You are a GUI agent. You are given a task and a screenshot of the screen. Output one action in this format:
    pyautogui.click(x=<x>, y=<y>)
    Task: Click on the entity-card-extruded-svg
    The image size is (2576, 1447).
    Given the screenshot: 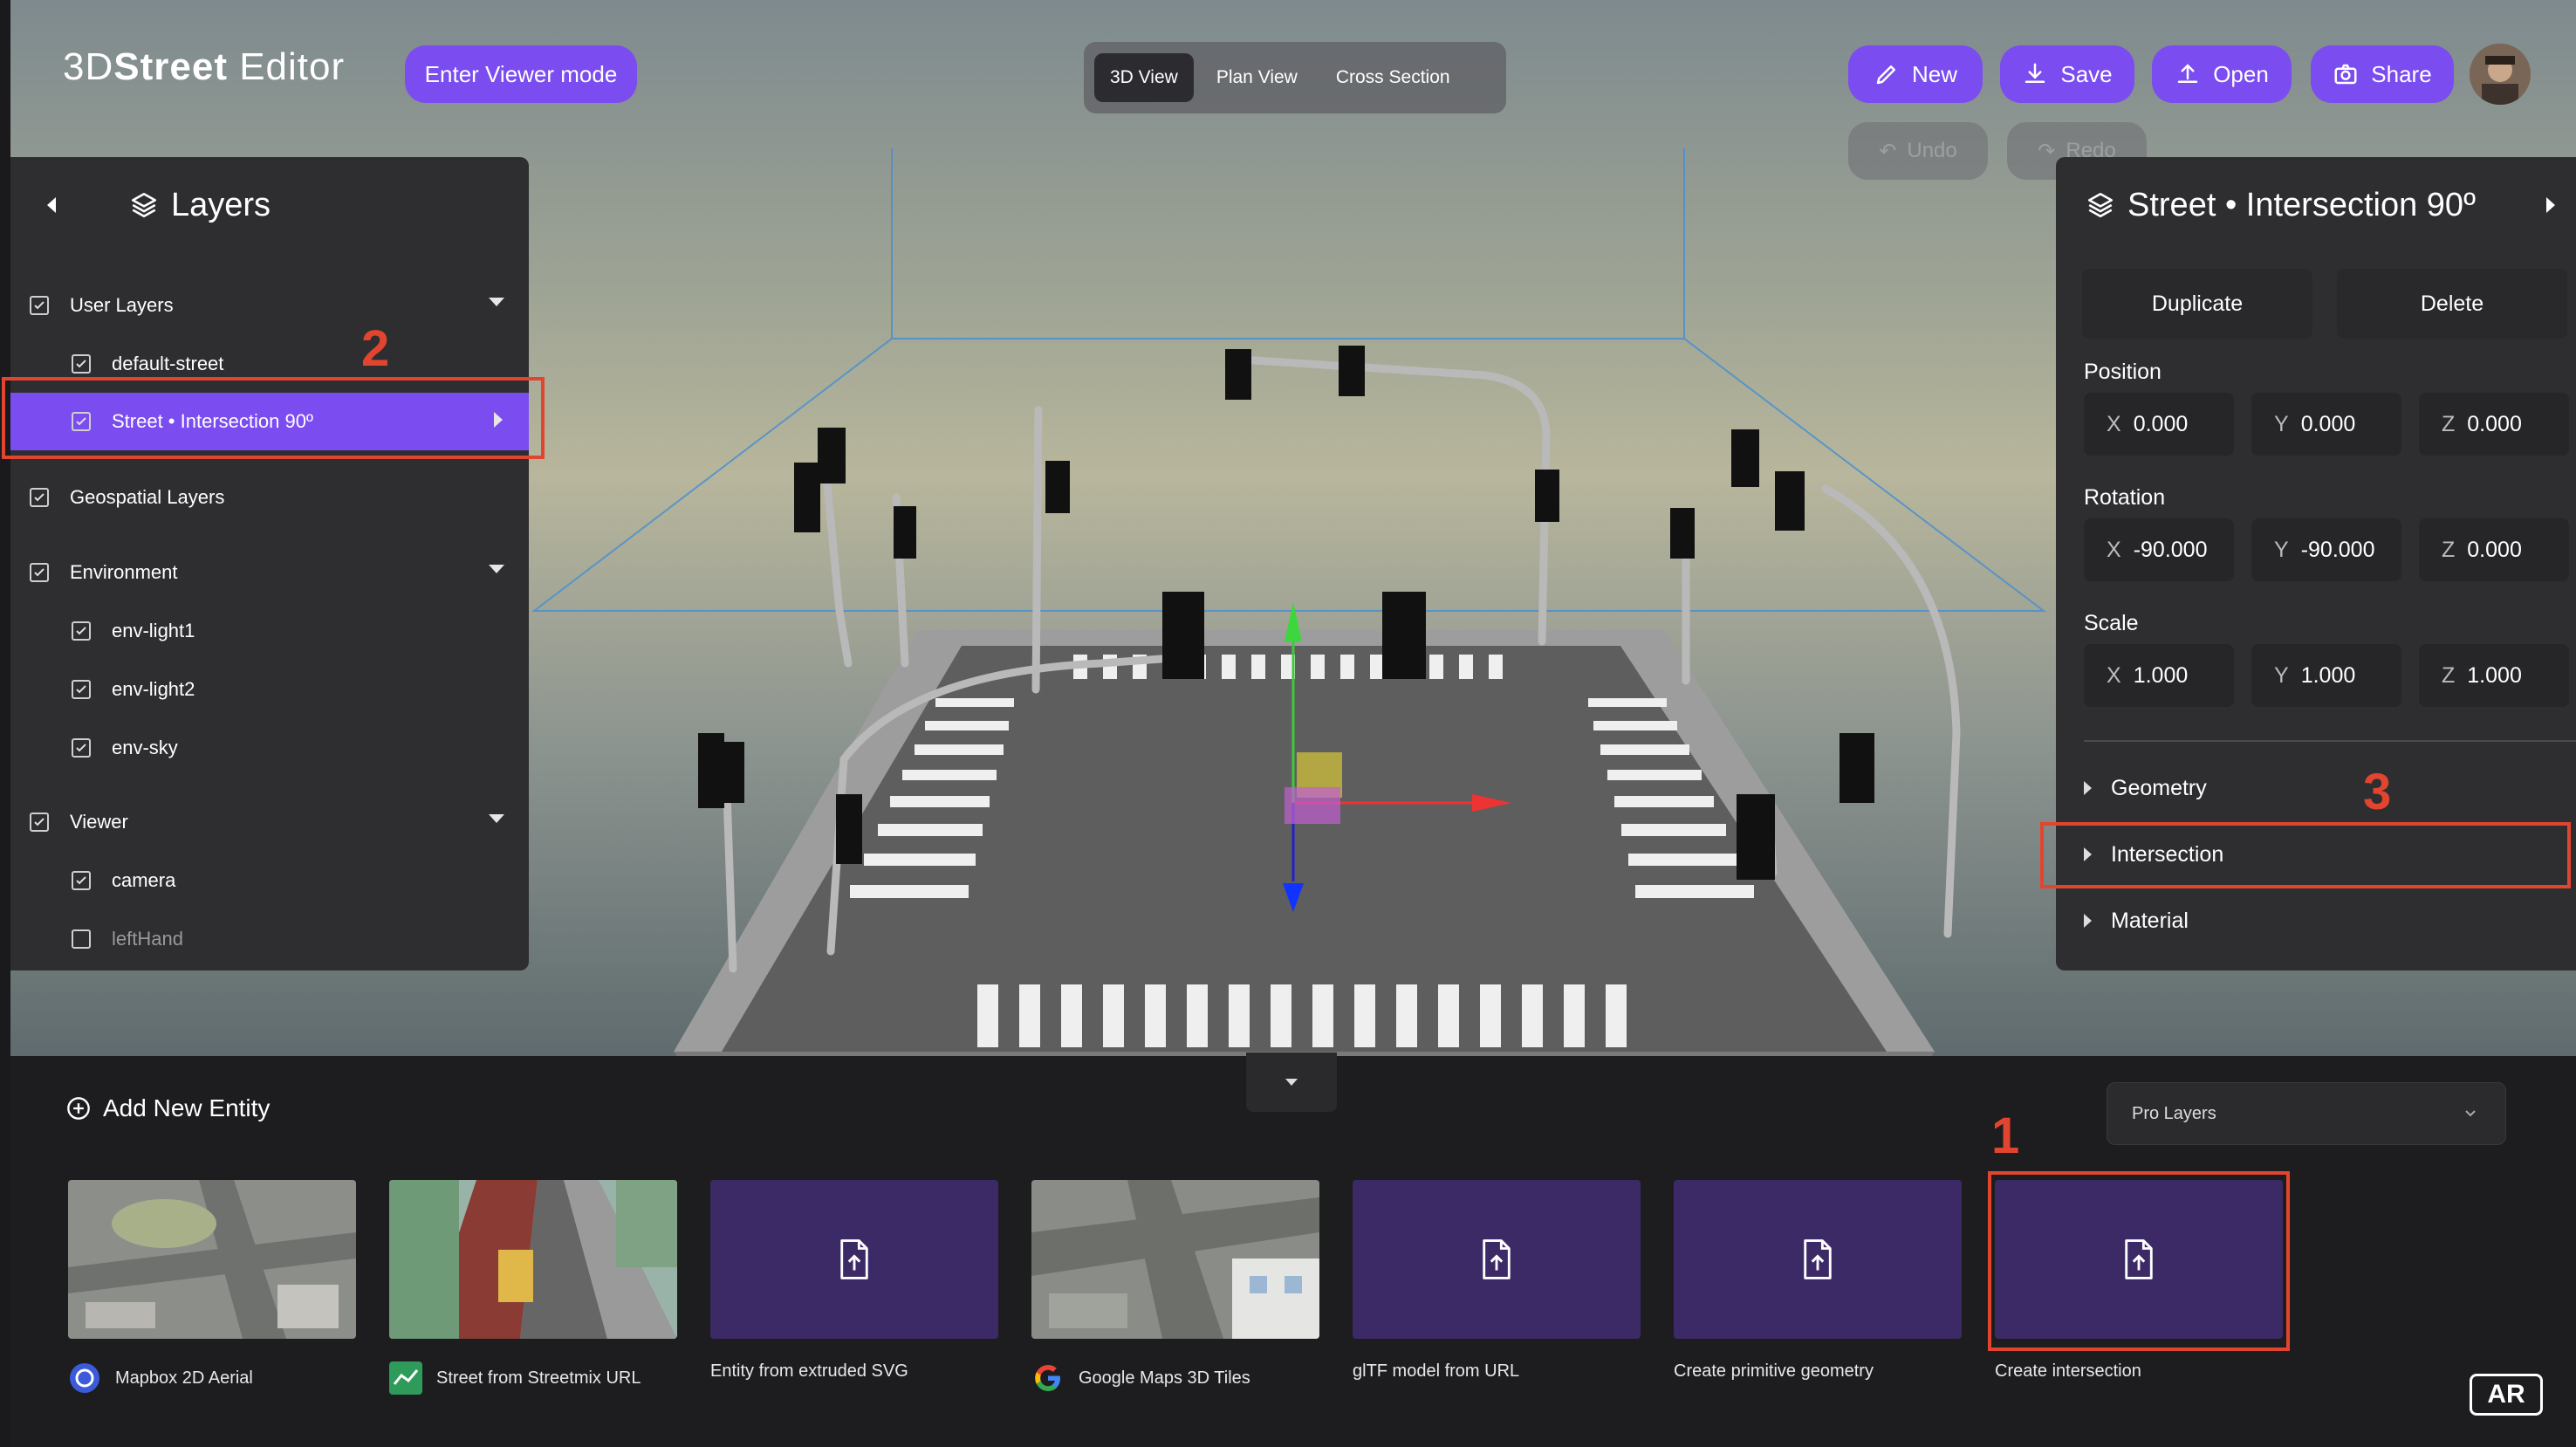 What is the action you would take?
    pyautogui.click(x=854, y=1259)
    